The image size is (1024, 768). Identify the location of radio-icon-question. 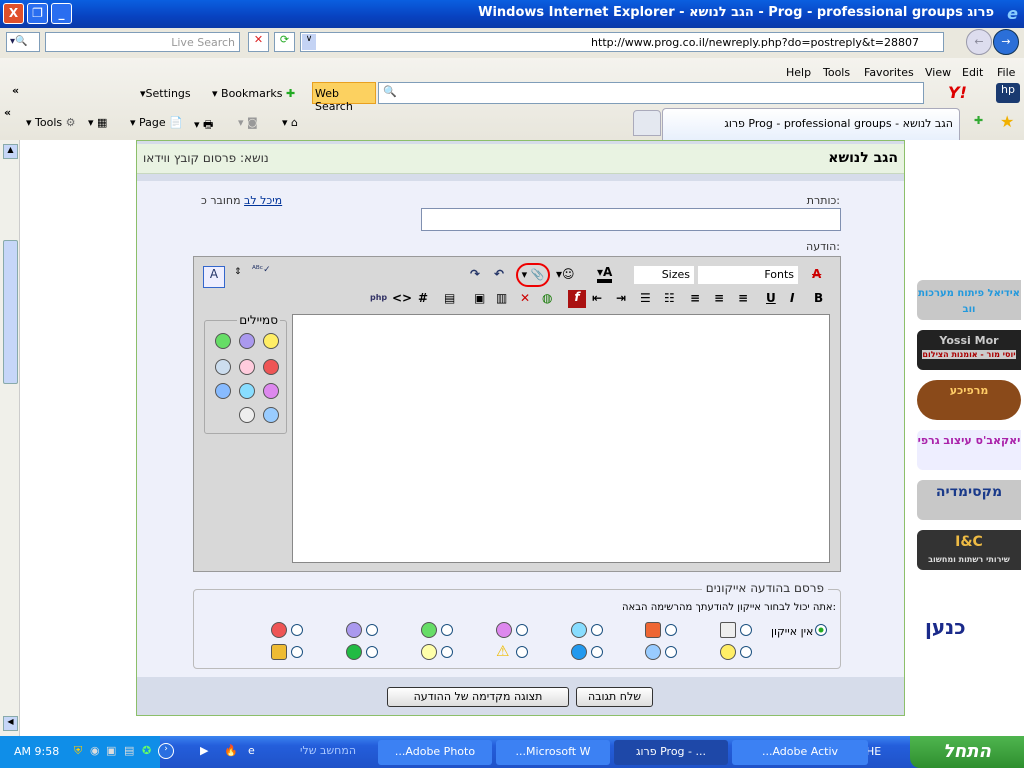
(597, 652).